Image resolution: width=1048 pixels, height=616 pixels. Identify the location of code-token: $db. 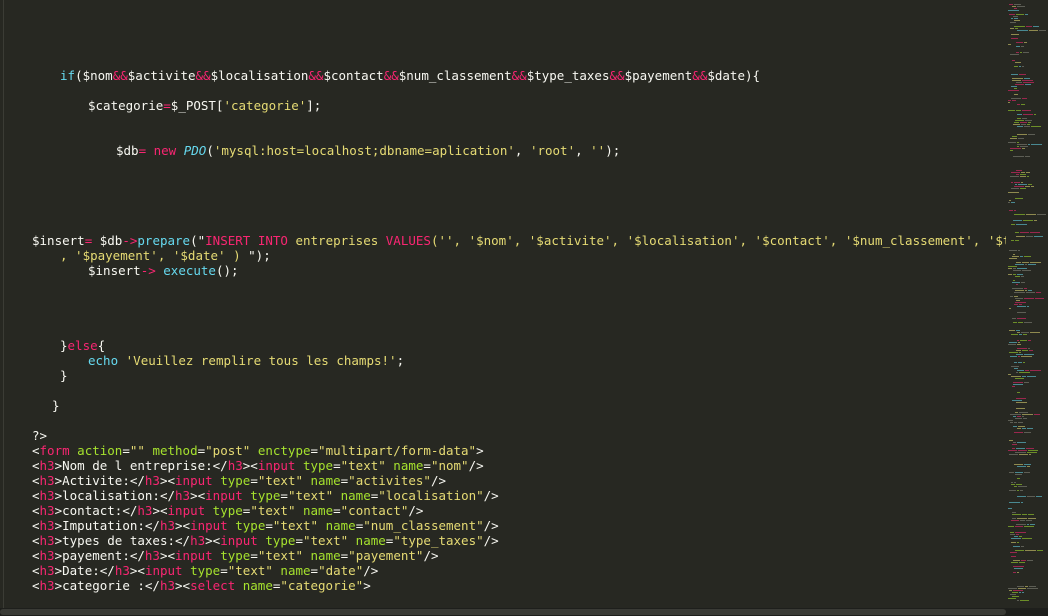
(127, 150).